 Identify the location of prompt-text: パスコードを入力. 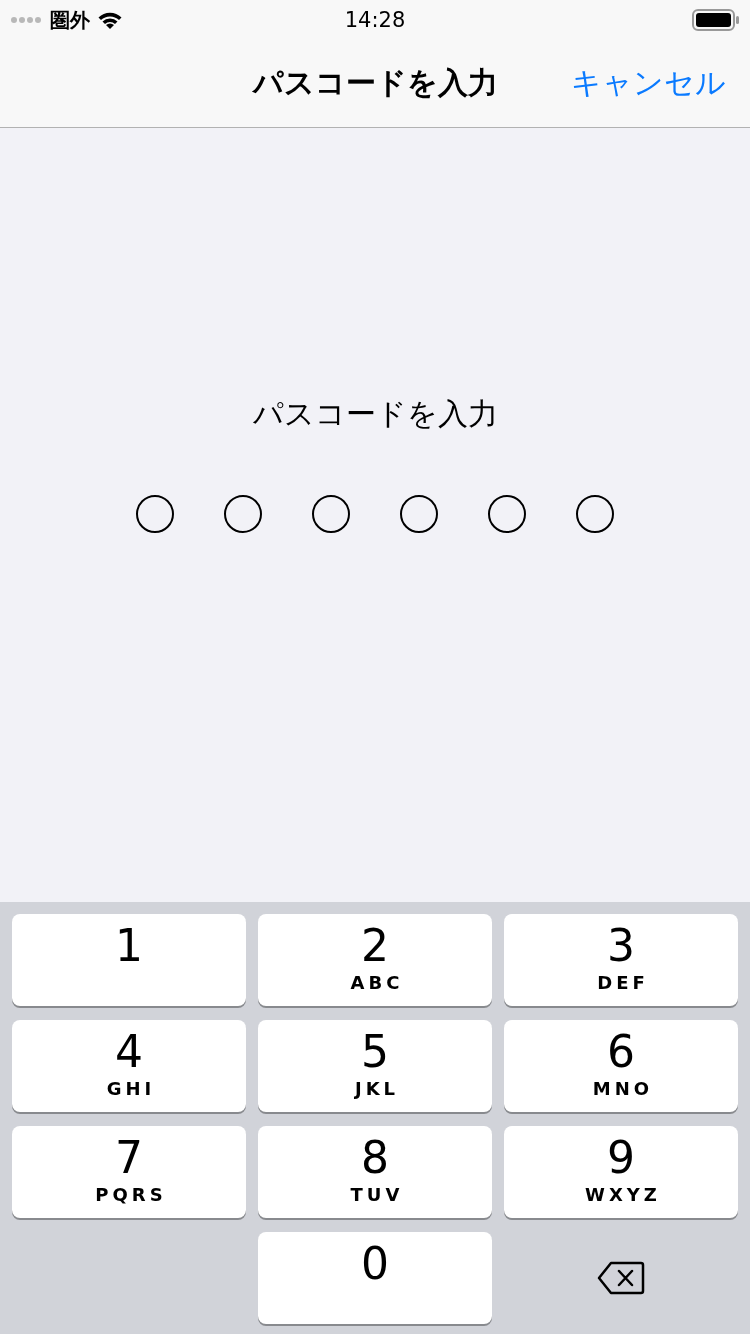
(375, 414).